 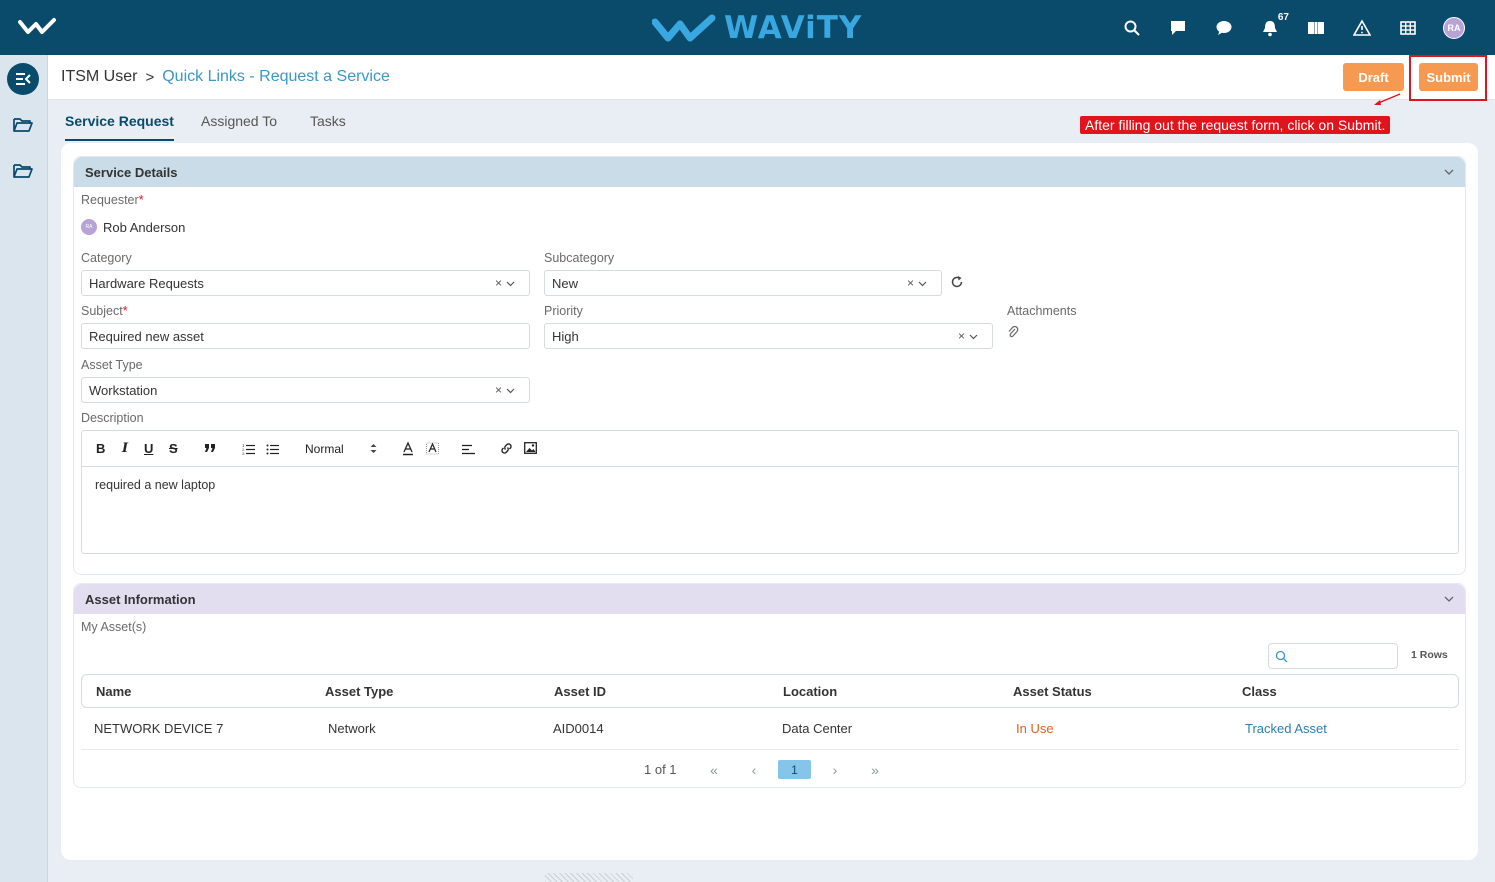 What do you see at coordinates (248, 449) in the screenshot?
I see `ordered-list-icon: 123` at bounding box center [248, 449].